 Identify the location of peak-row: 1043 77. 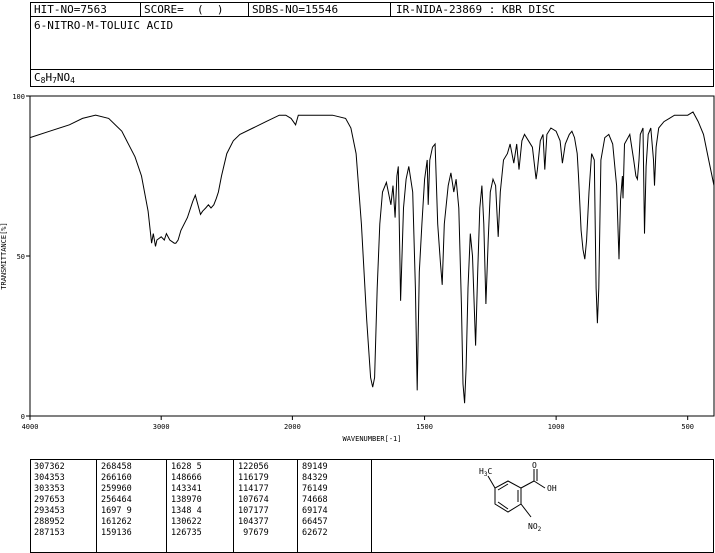
(253, 522).